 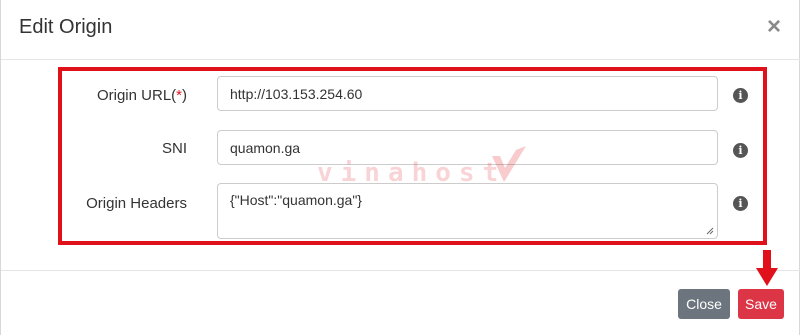 What do you see at coordinates (509, 164) in the screenshot?
I see `watermark-check-icon` at bounding box center [509, 164].